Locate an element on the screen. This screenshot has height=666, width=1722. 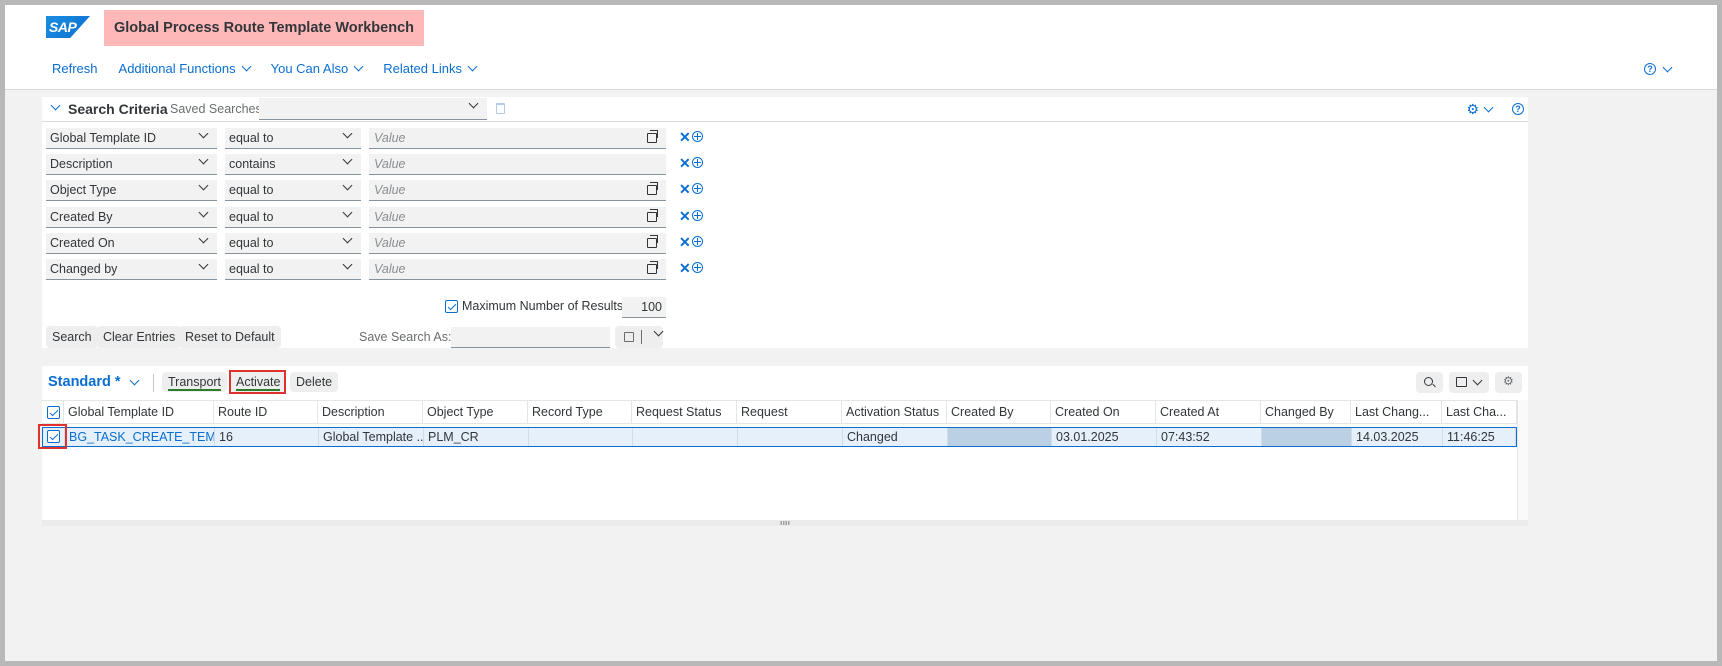
related-links-menu: Related Links is located at coordinates (430, 68).